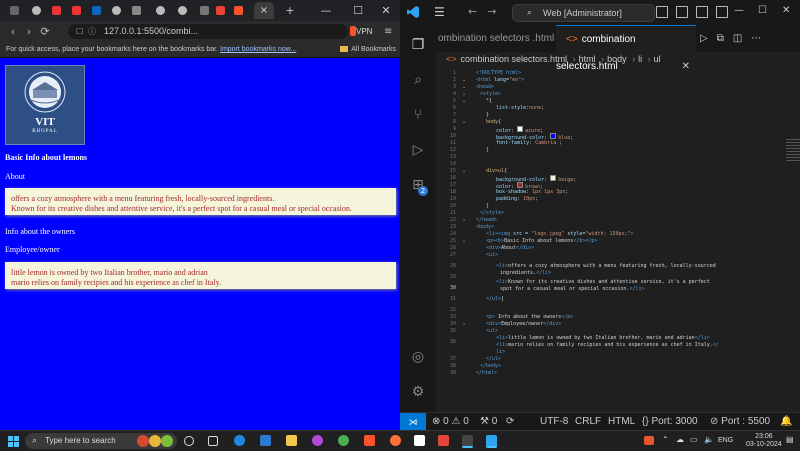  Describe the element at coordinates (694, 439) in the screenshot. I see `battery-icon: ▭` at that location.